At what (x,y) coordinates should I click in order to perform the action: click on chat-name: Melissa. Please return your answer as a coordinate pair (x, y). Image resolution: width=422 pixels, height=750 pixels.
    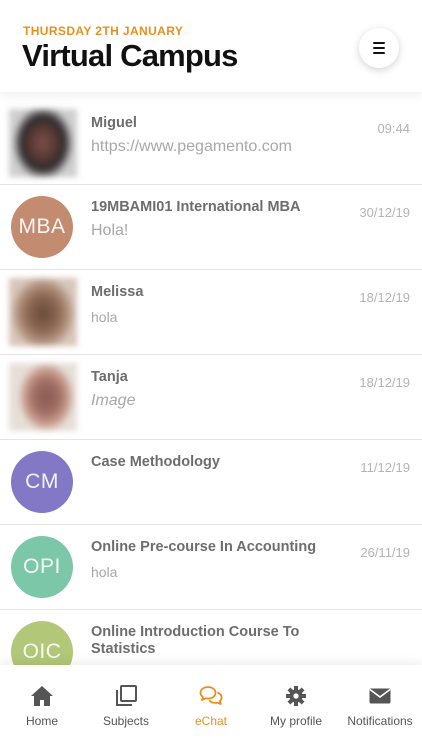
    Looking at the image, I should click on (117, 292).